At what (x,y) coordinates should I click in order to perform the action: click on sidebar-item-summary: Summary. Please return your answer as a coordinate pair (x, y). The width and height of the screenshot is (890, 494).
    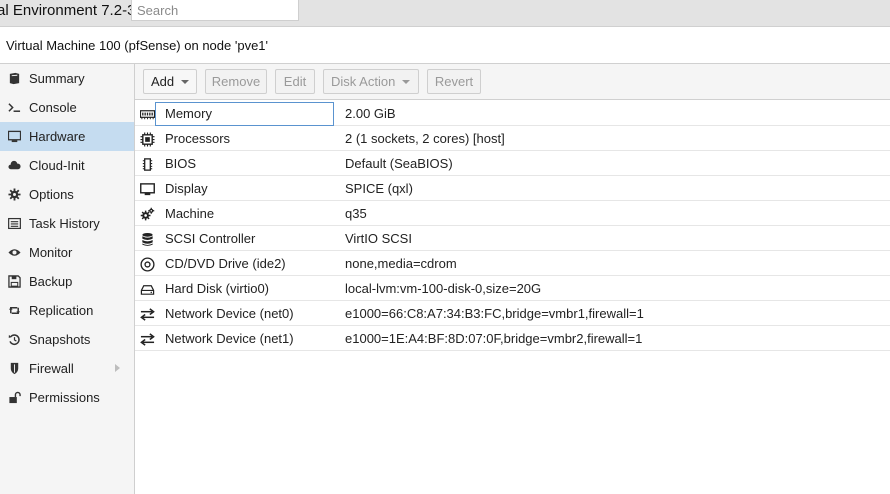
    Looking at the image, I should click on (67, 78).